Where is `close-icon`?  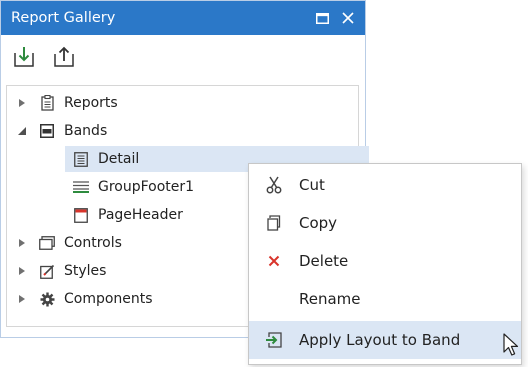
close-icon is located at coordinates (348, 18).